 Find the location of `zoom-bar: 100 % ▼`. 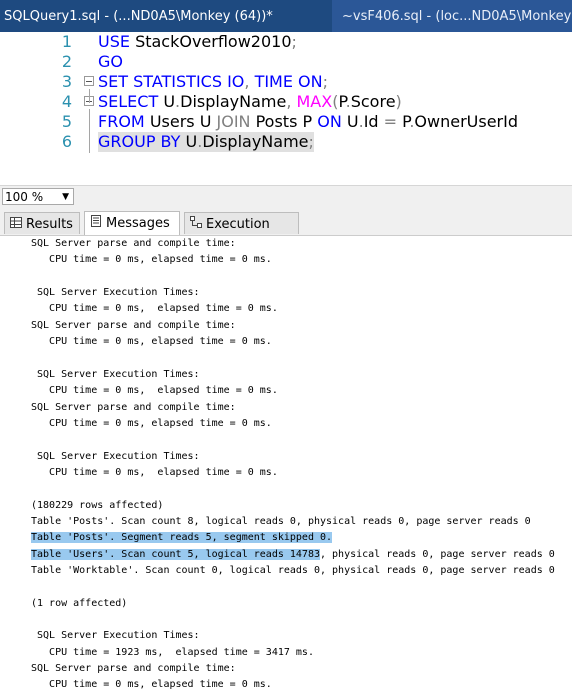

zoom-bar: 100 % ▼ is located at coordinates (286, 196).